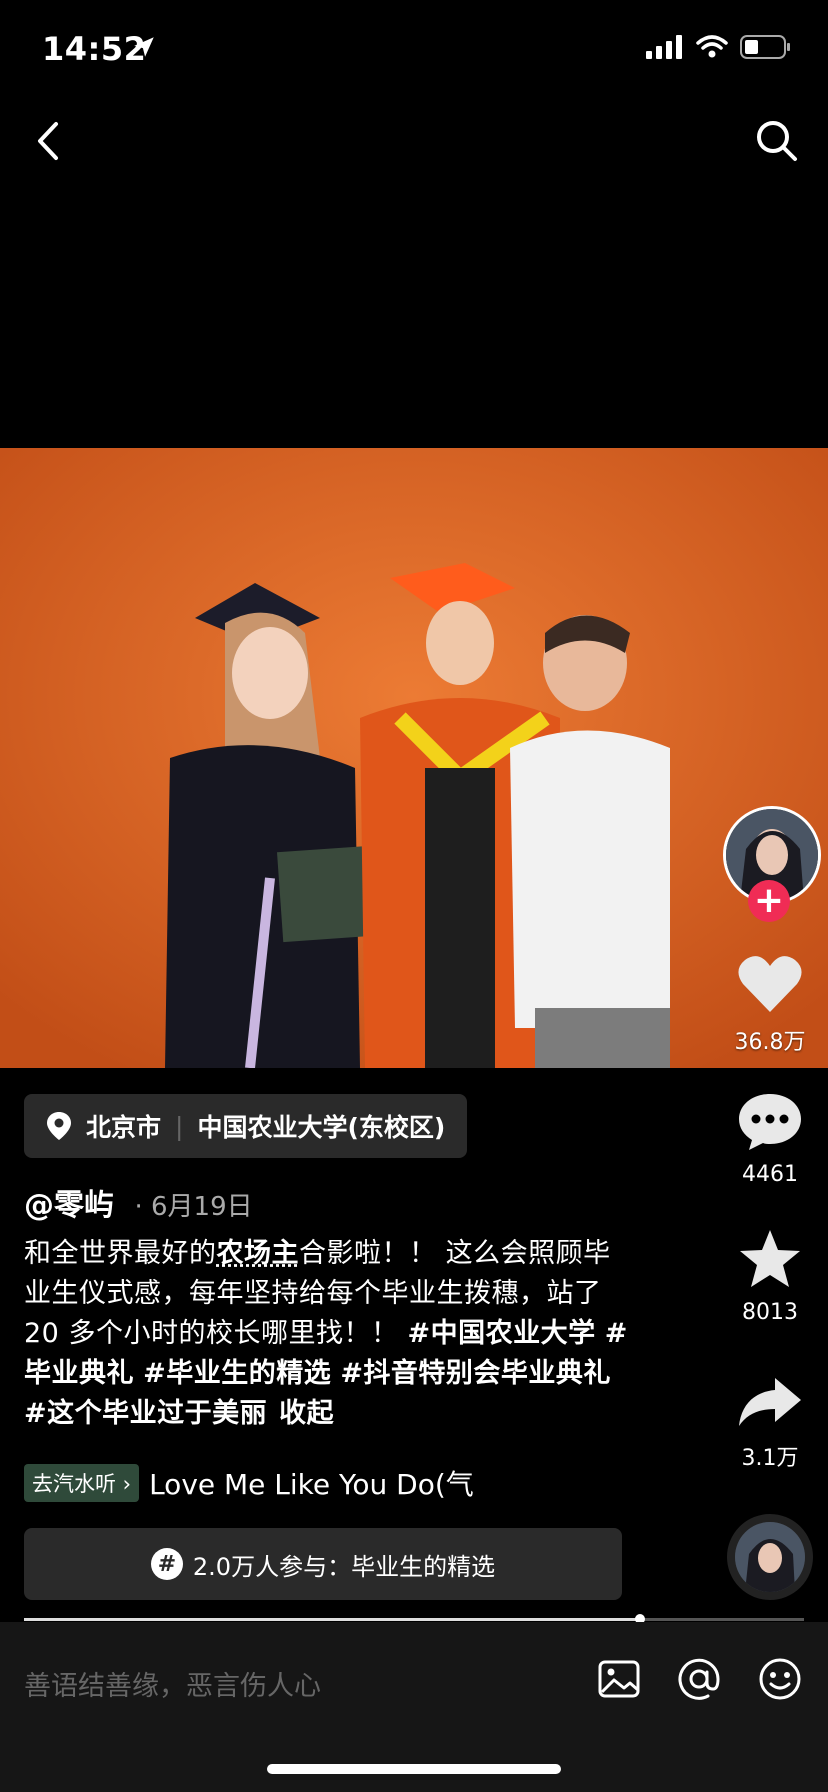 This screenshot has height=1792, width=828. Describe the element at coordinates (201, 1207) in the screenshot. I see `post-date: 6月19日` at that location.